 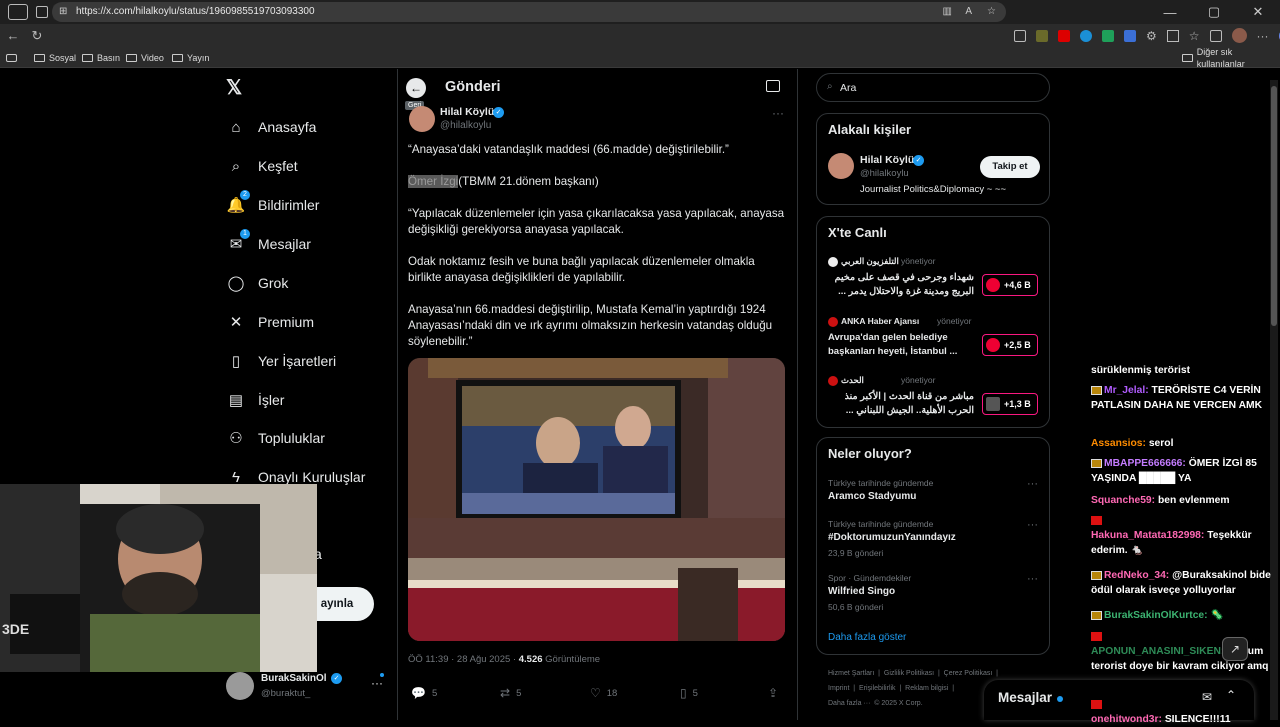 What do you see at coordinates (63, 12) in the screenshot?
I see `site-info-icon: ⊞` at bounding box center [63, 12].